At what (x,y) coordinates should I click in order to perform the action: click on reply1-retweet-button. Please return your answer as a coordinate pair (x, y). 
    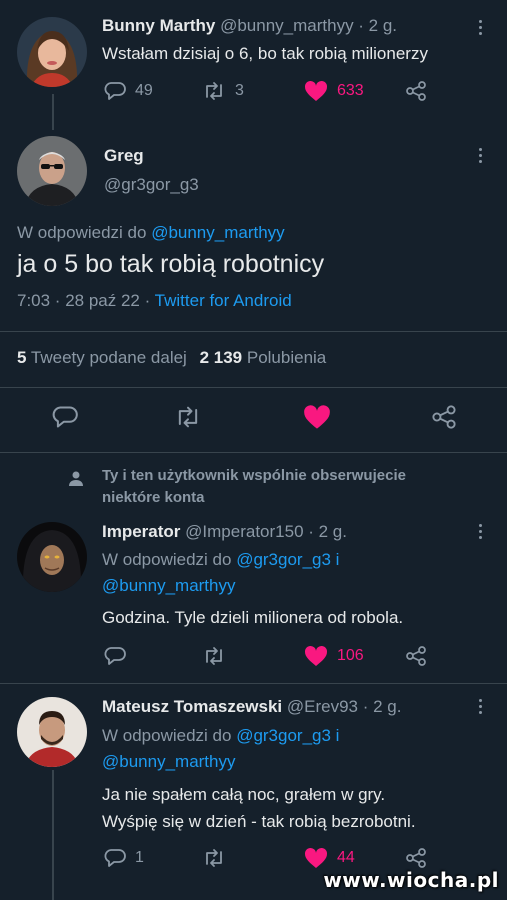
    Looking at the image, I should click on (218, 656).